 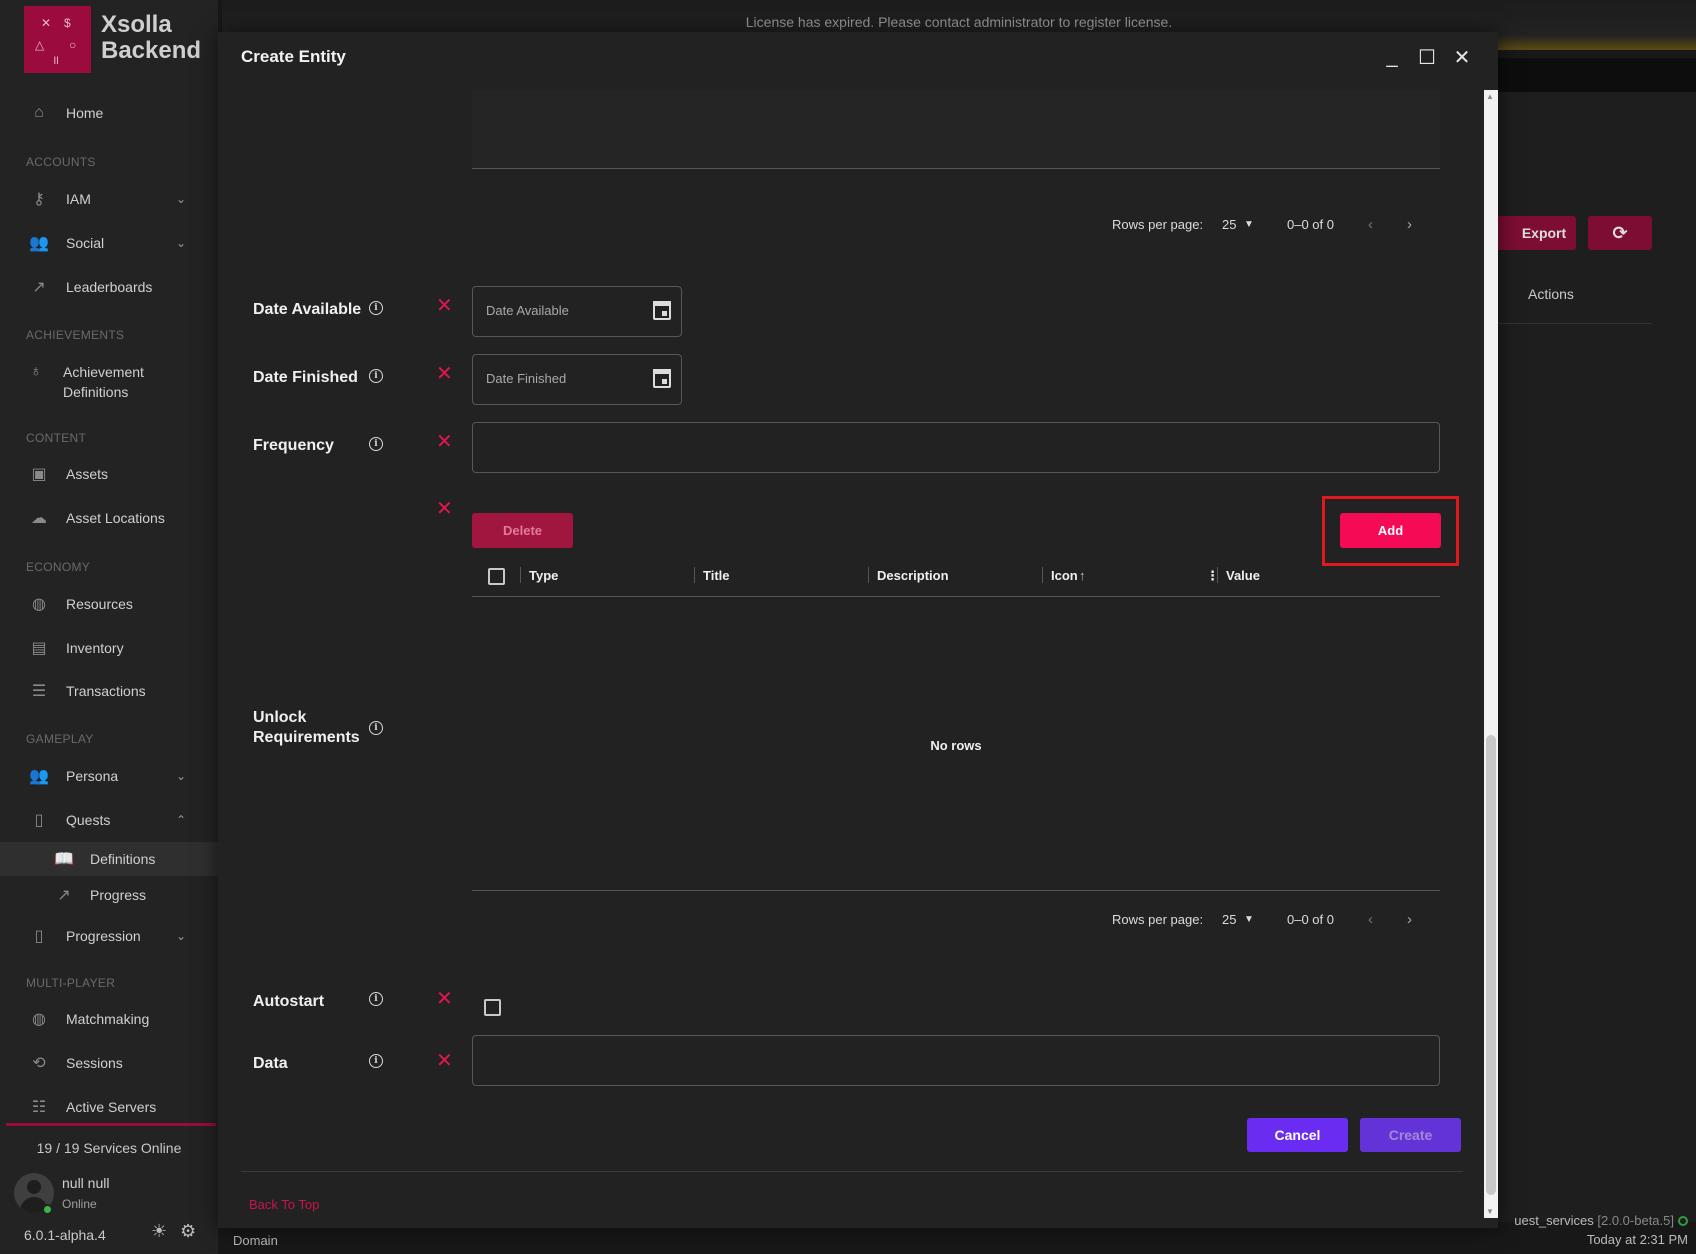 I want to click on sidebar-item-active-servers: ☷ Active Servers, so click(x=109, y=1107).